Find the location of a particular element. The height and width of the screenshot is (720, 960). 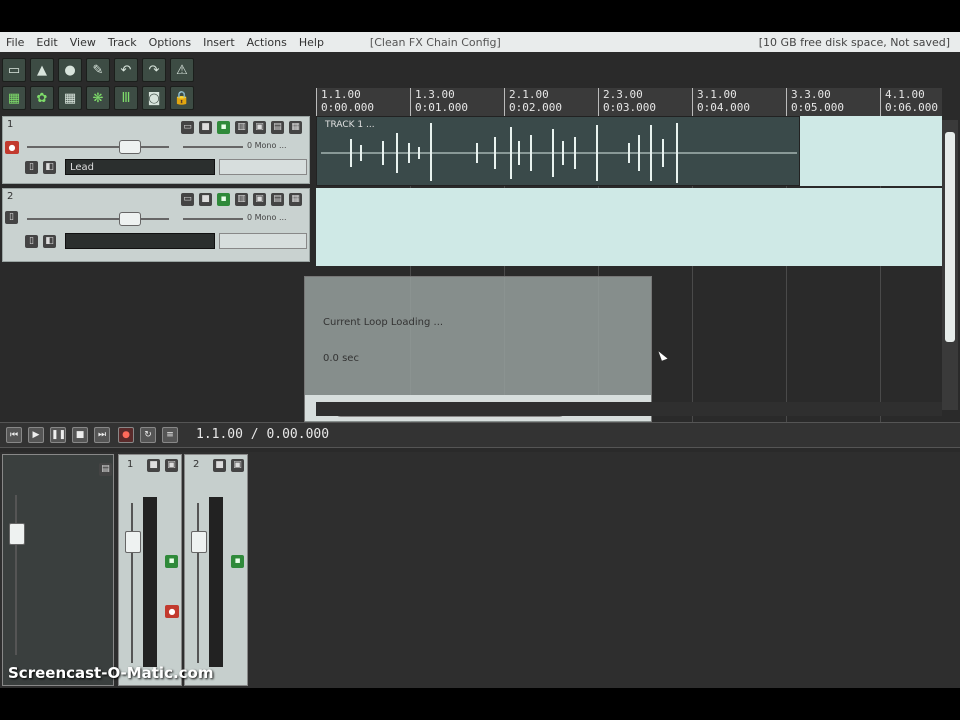

stop-icon: ■ is located at coordinates (80, 435).